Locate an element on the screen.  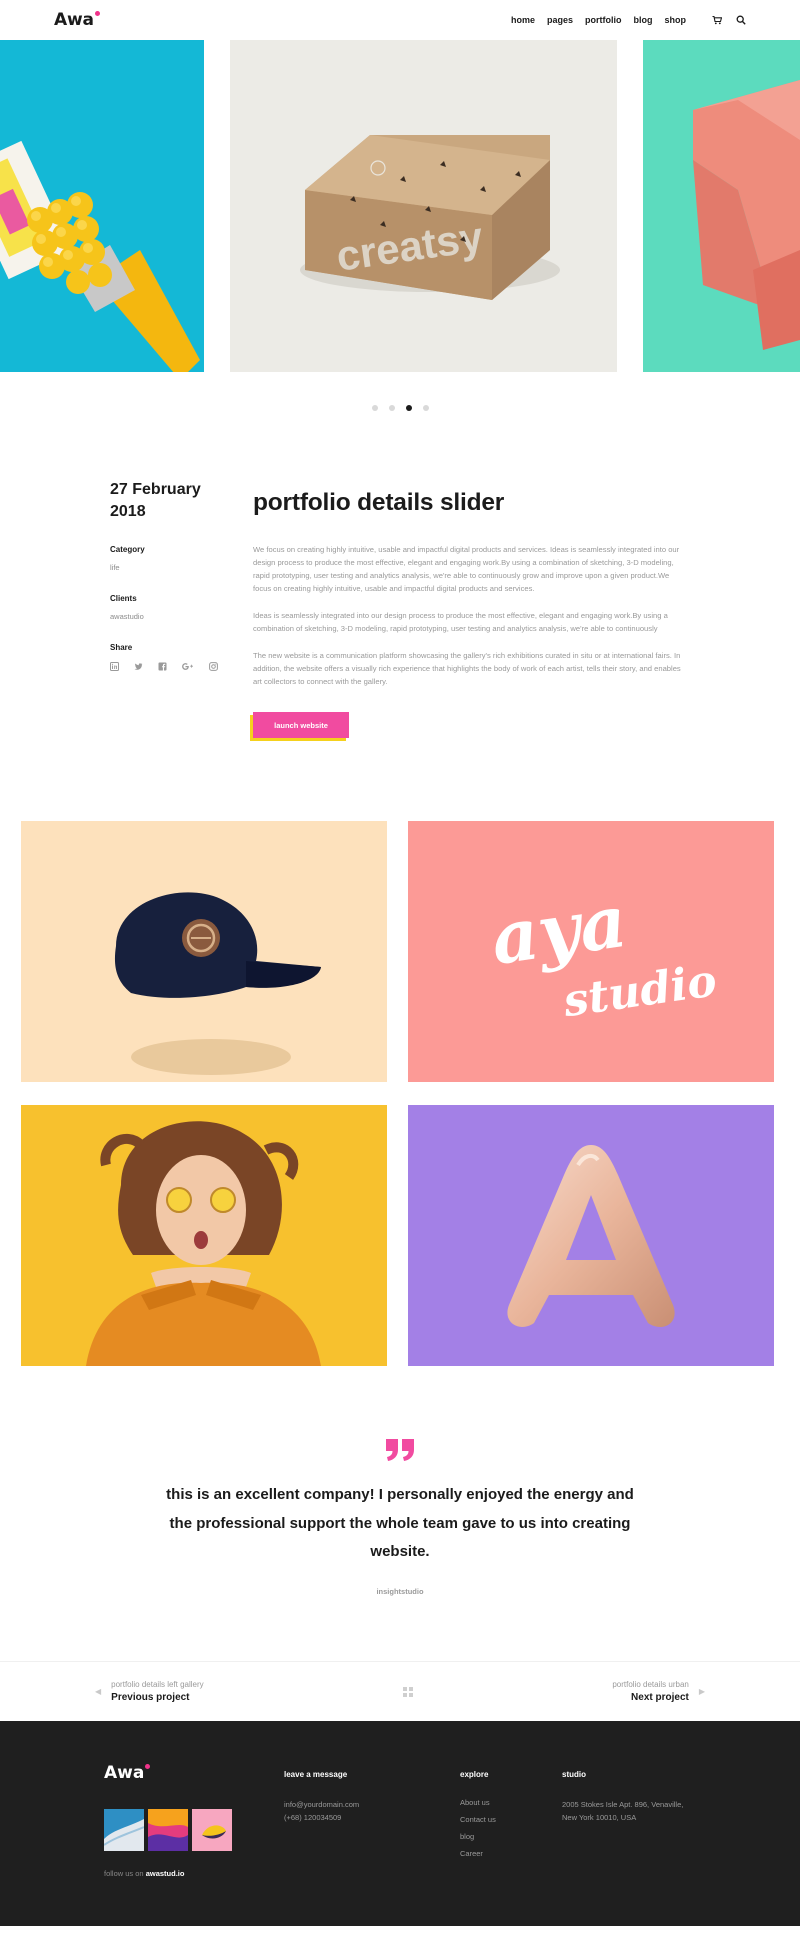
footer-brand: Awa follow us on awastud.io is located at coordinates (194, 1844).